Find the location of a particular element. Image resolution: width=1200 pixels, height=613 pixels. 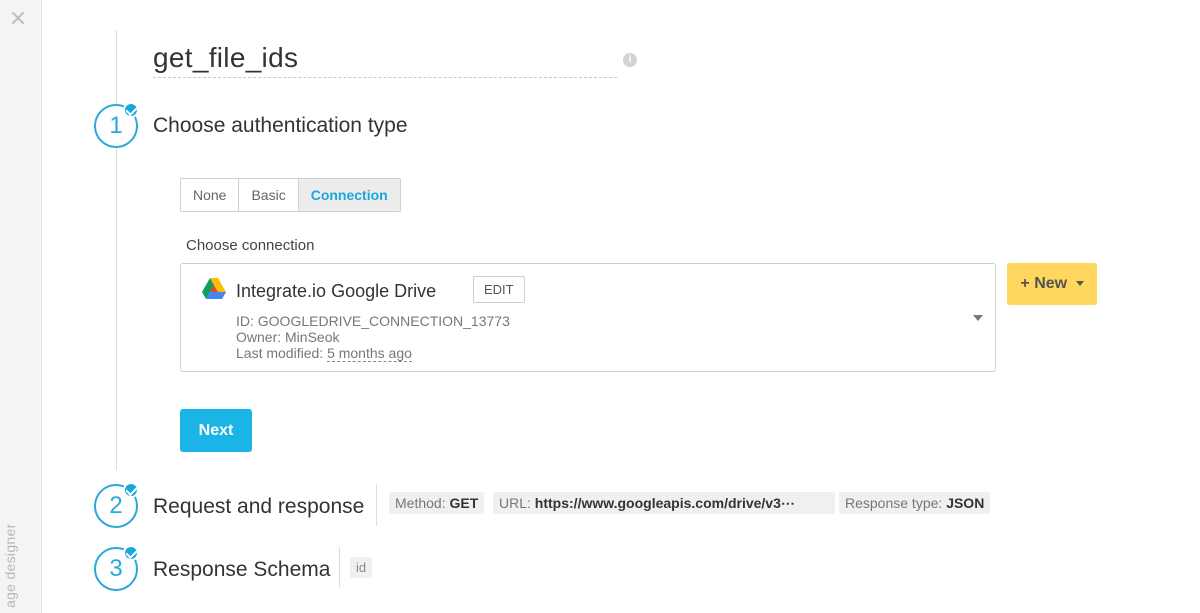

step-1-title: Choose authentication type is located at coordinates (280, 126).